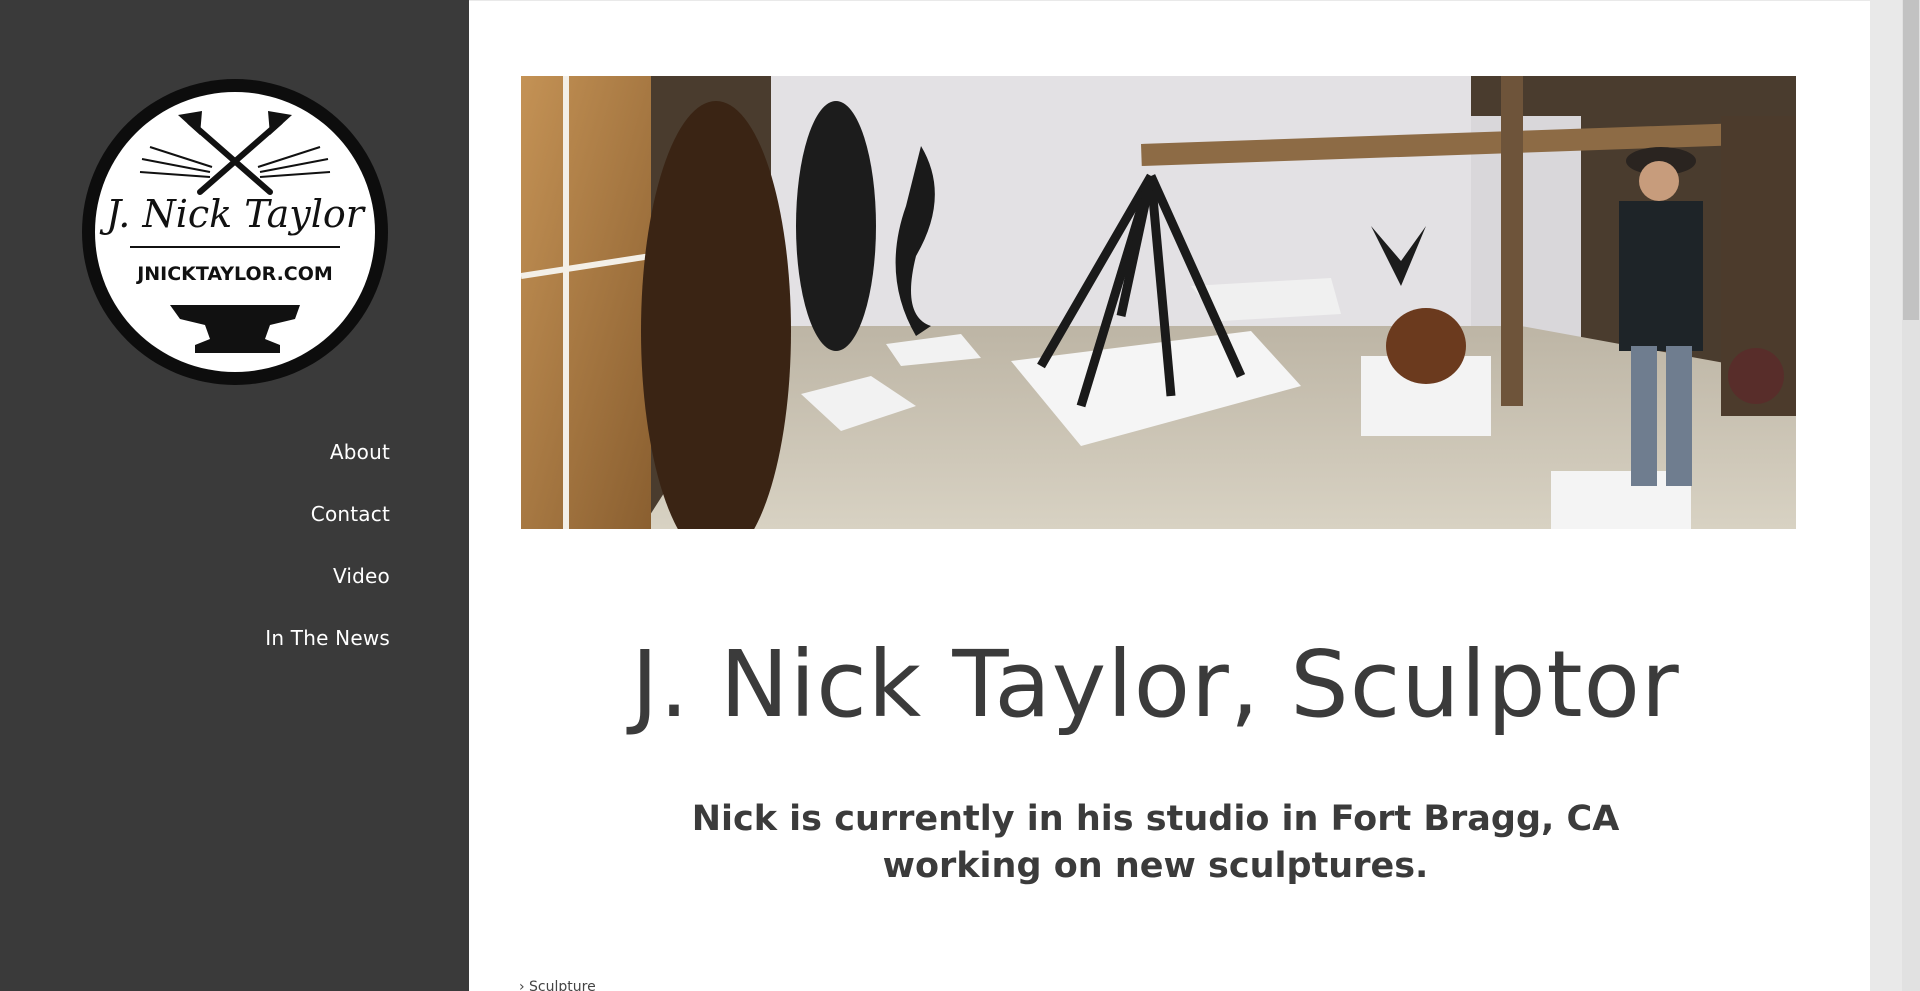 The image size is (1920, 991). Describe the element at coordinates (1911, 160) in the screenshot. I see `scrollbar-thumb` at that location.